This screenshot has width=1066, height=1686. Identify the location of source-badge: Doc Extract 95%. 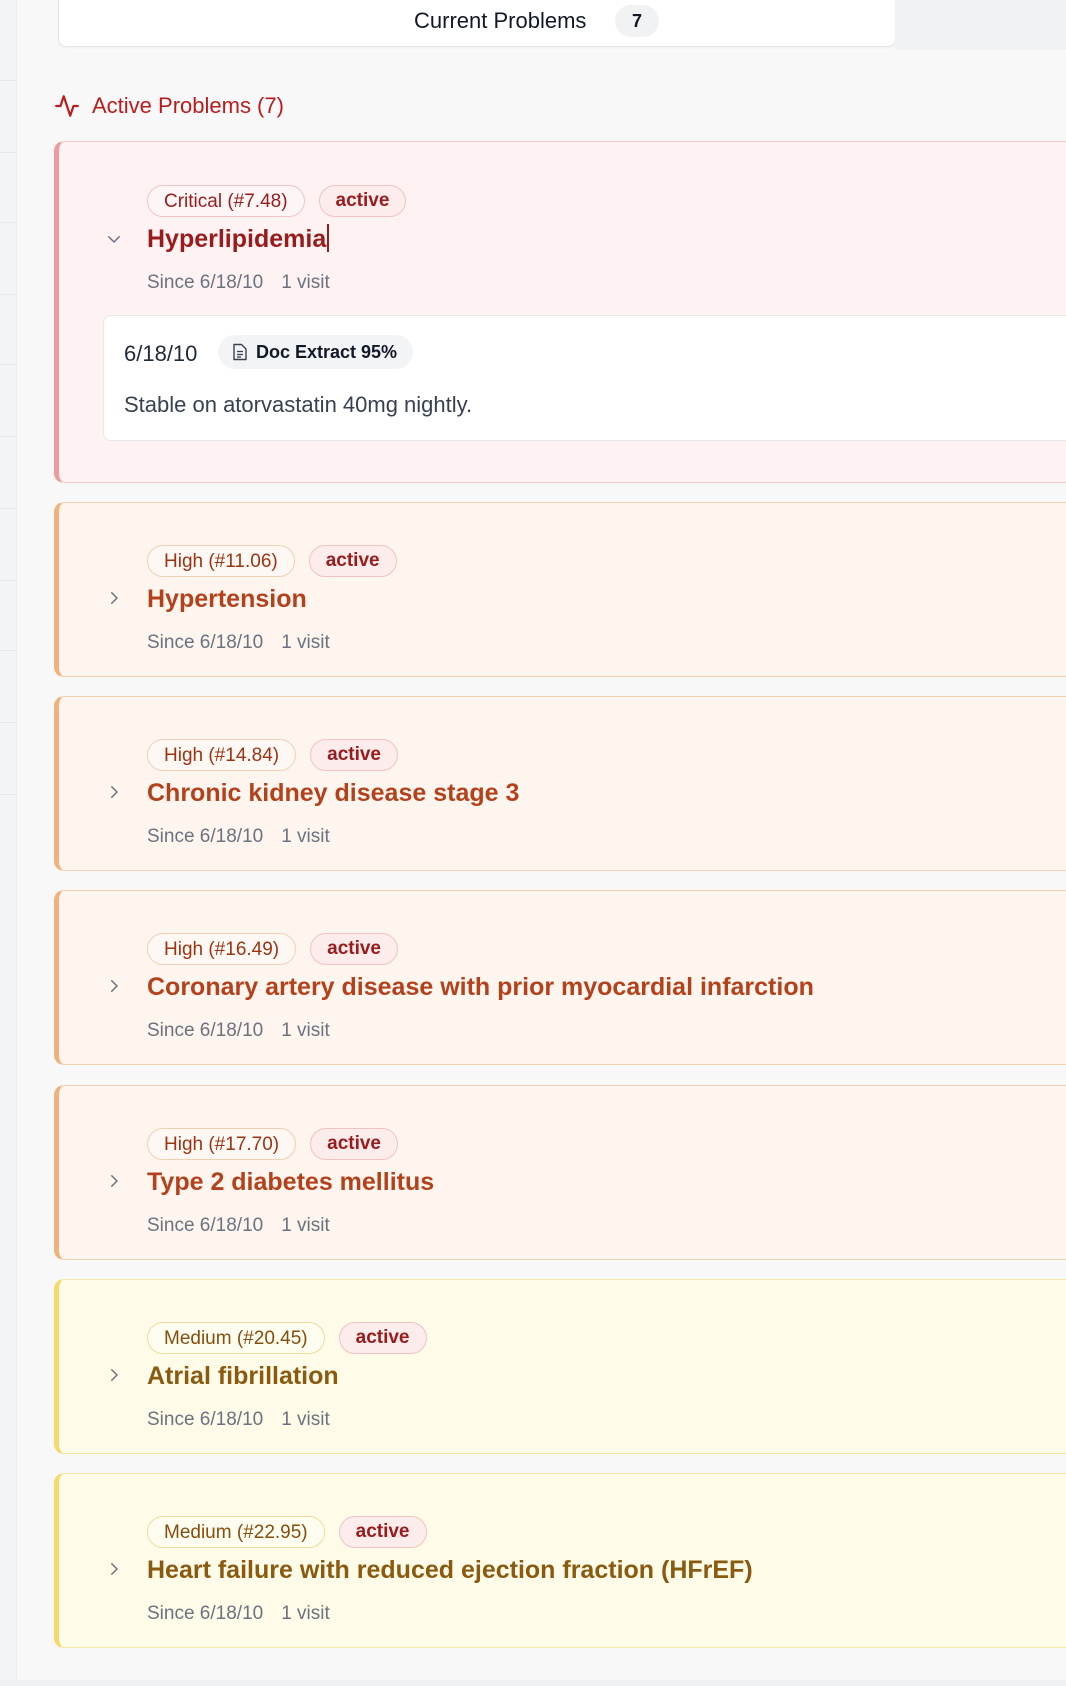
(316, 352).